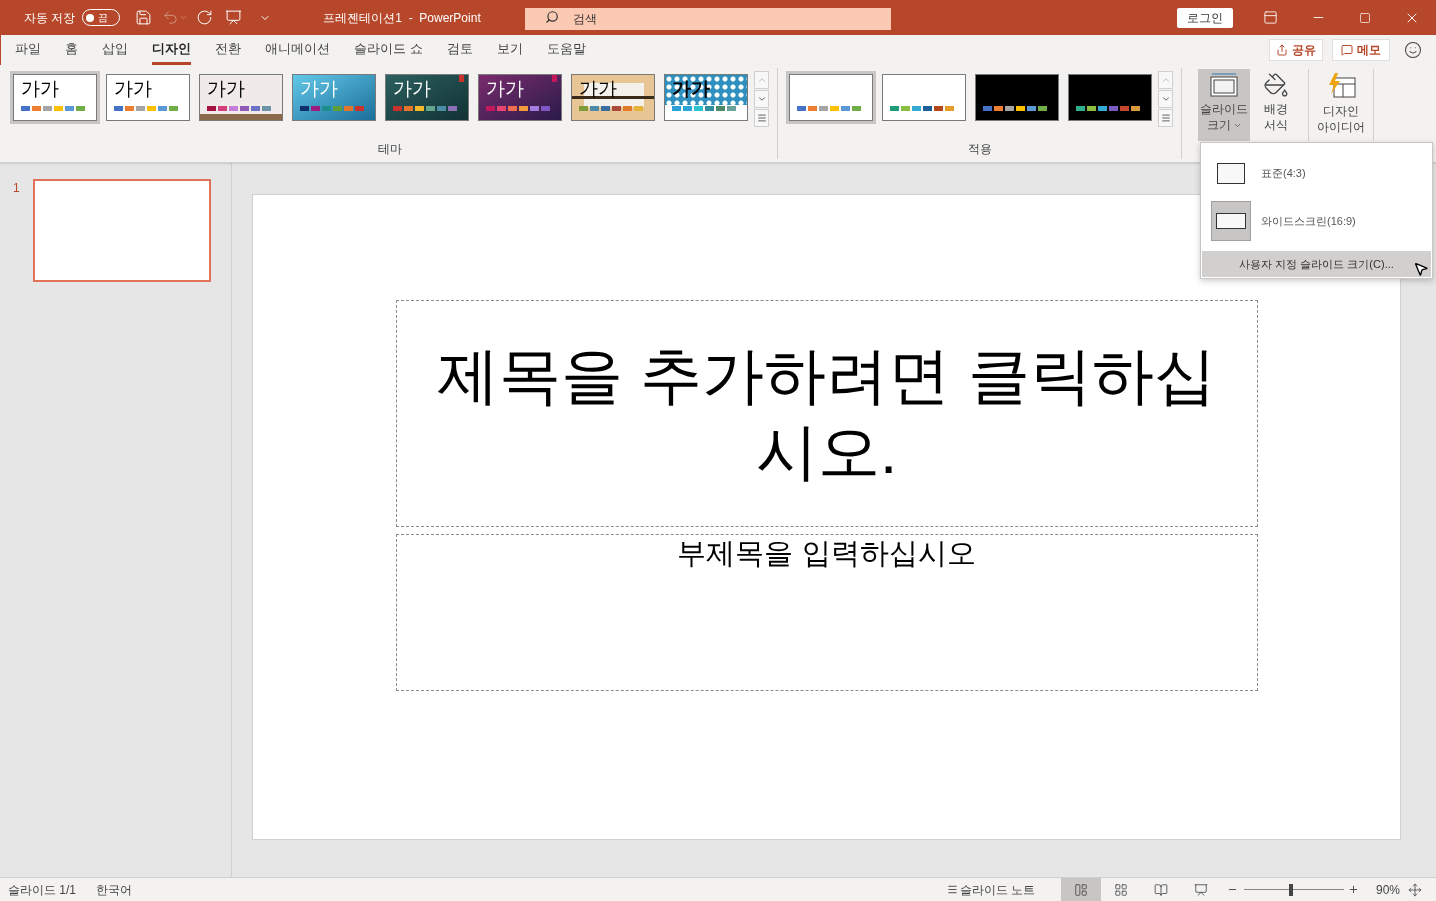 This screenshot has height=901, width=1436. I want to click on ribbon-tab: 애니메이션, so click(297, 50).